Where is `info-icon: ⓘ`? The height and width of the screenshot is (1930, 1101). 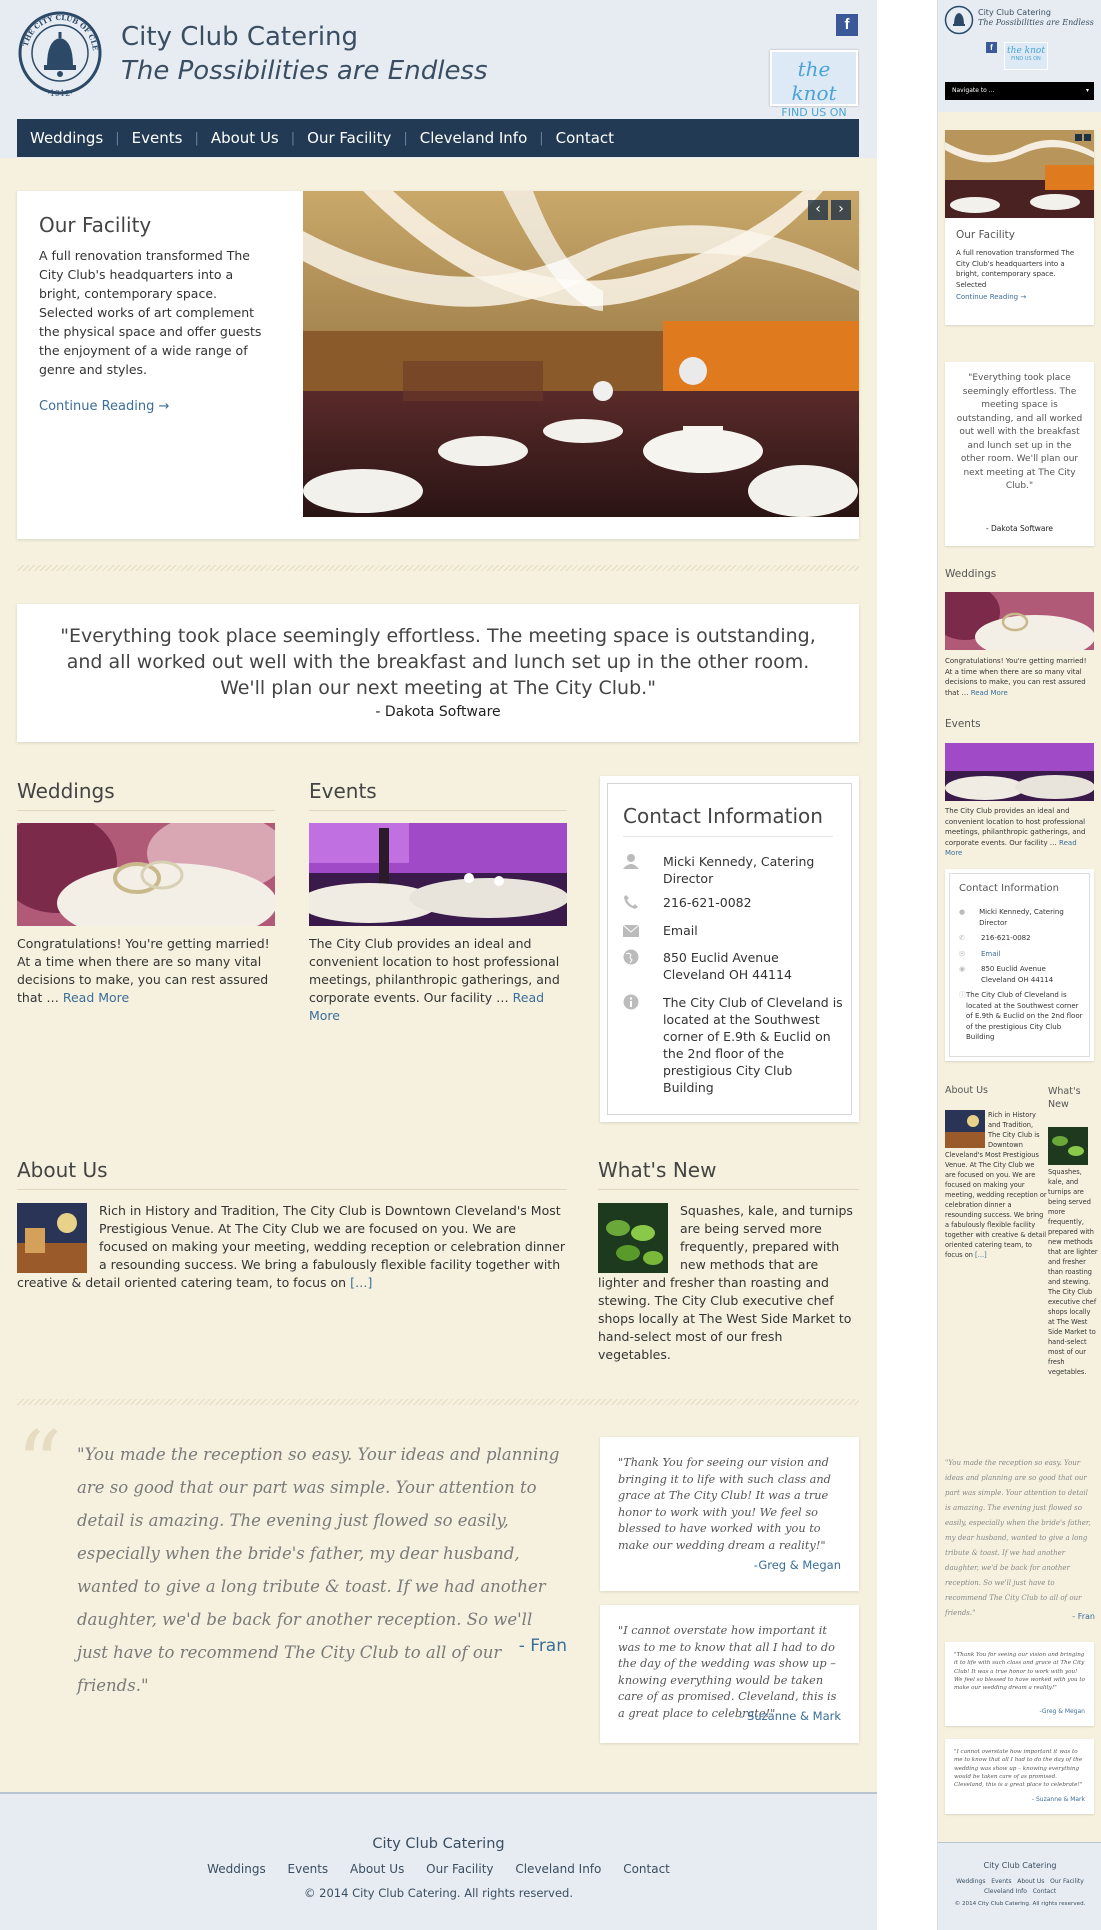
info-icon: ⓘ is located at coordinates (962, 995).